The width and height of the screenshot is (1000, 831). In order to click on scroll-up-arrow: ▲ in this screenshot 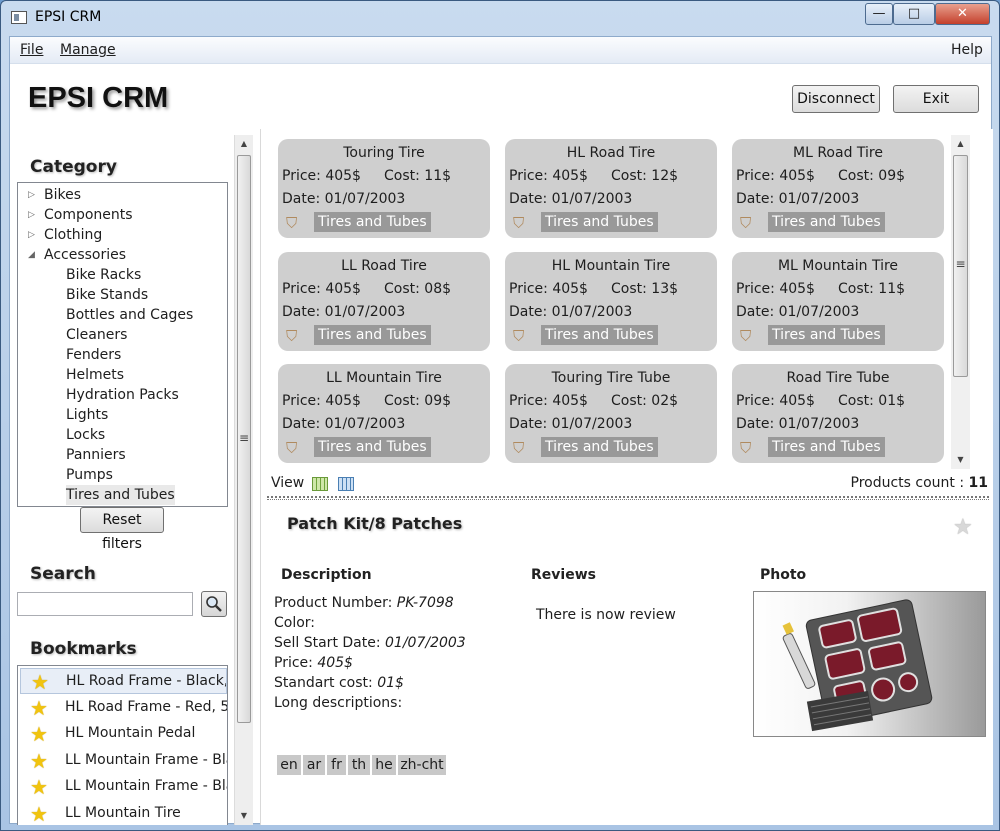, I will do `click(244, 143)`.